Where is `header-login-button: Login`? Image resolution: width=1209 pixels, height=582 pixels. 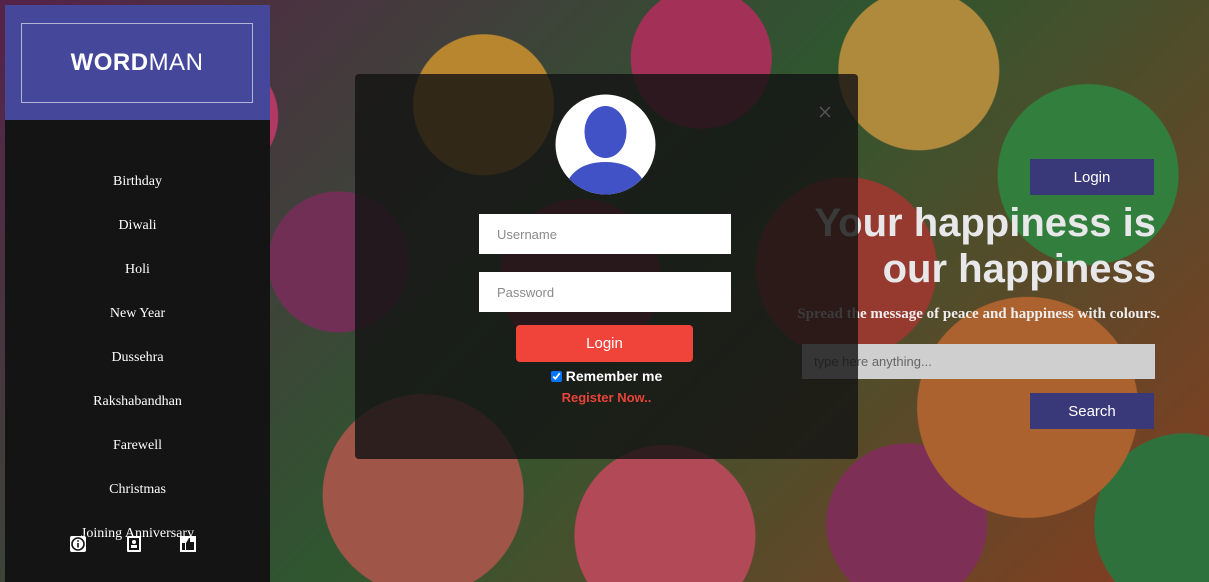 header-login-button: Login is located at coordinates (1092, 177).